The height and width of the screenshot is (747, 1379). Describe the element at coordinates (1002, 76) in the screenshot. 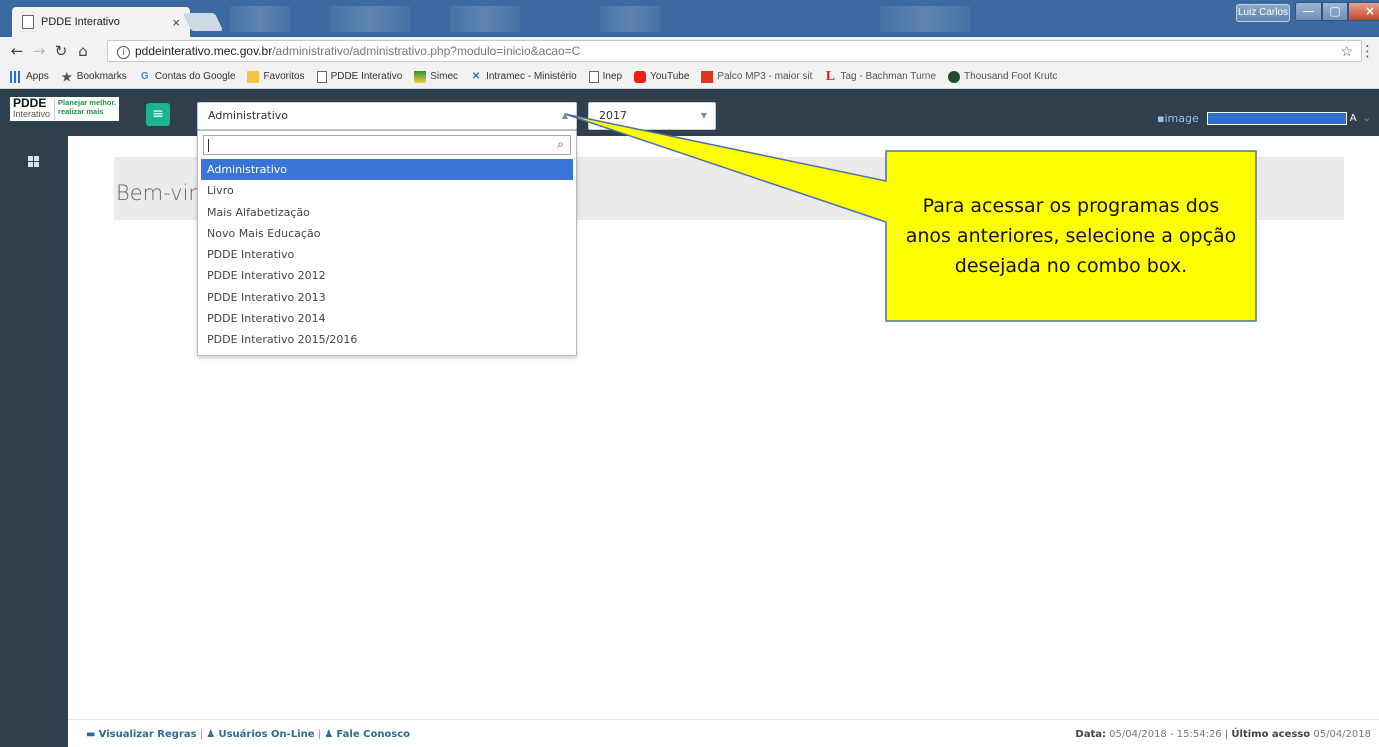

I see `bookmark-item: Thousand Foot Krutc` at that location.